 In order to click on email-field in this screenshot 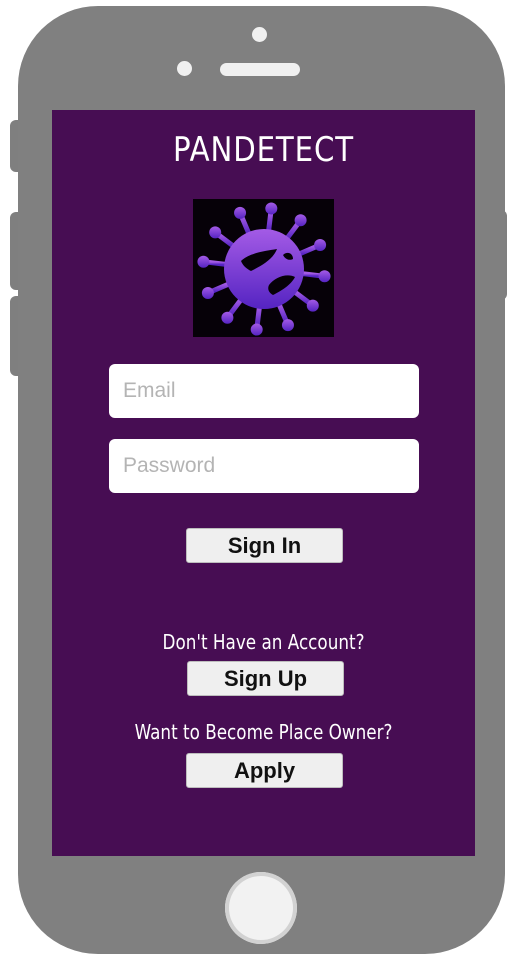, I will do `click(264, 391)`.